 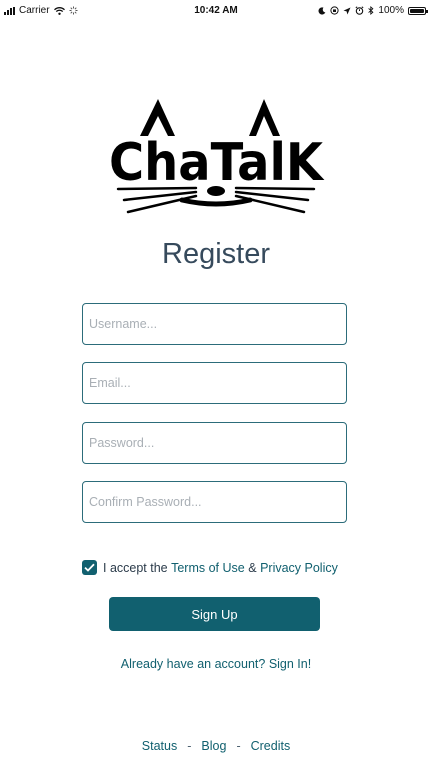 What do you see at coordinates (217, 163) in the screenshot?
I see `logo-text: ChaTalK` at bounding box center [217, 163].